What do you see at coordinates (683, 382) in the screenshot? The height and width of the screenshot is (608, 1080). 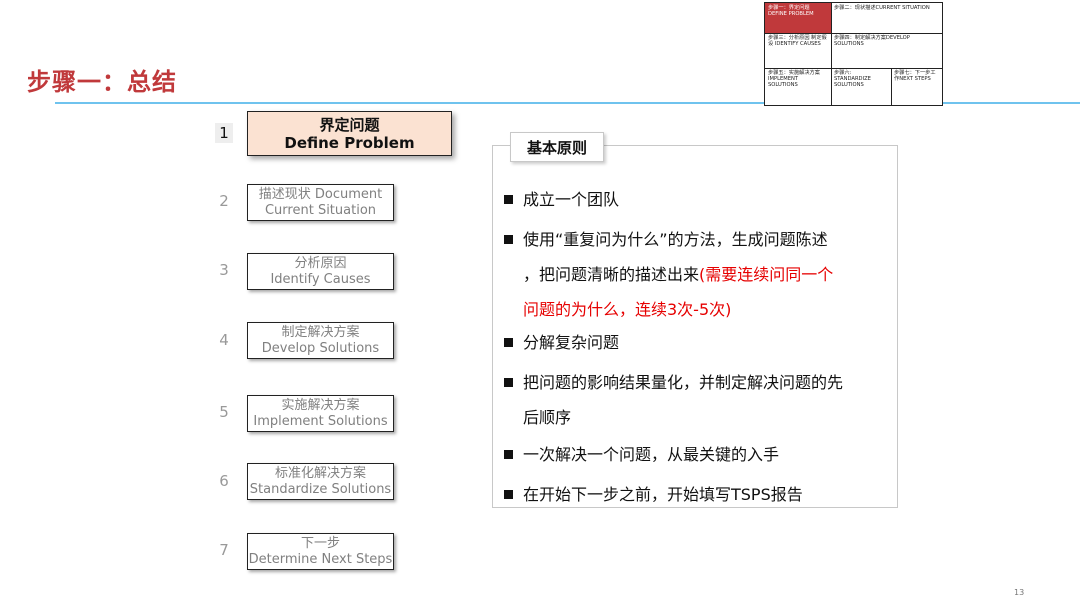 I see `principle-4-line-1: 把问题的影响结果量化，并制定解决问题的先` at bounding box center [683, 382].